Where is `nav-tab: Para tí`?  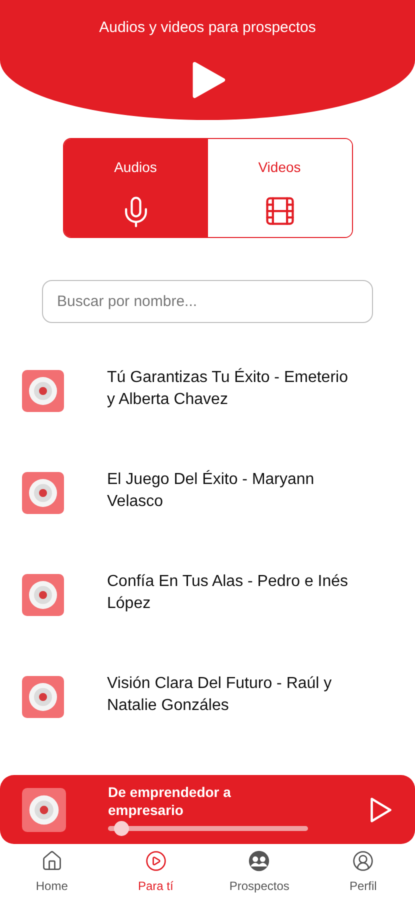 nav-tab: Para tí is located at coordinates (156, 872).